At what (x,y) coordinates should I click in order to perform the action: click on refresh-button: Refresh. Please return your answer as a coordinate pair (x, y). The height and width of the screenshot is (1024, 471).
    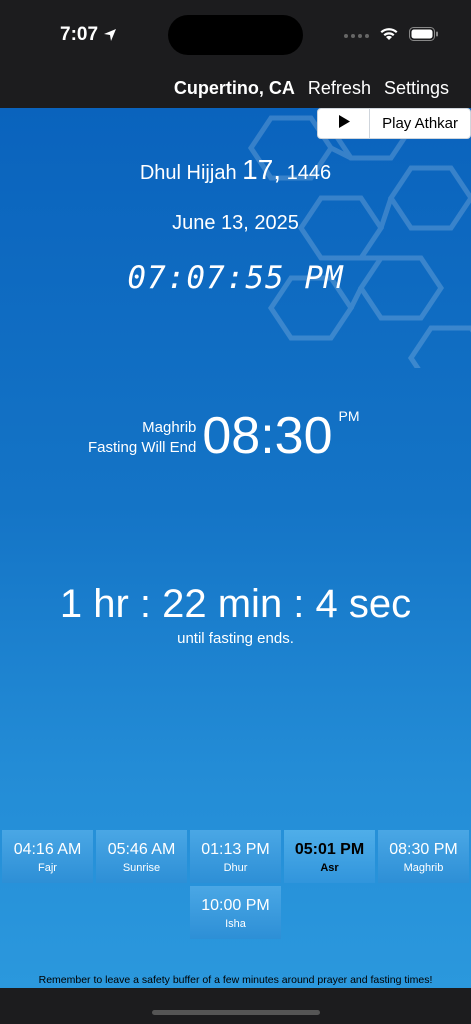
    Looking at the image, I should click on (339, 88).